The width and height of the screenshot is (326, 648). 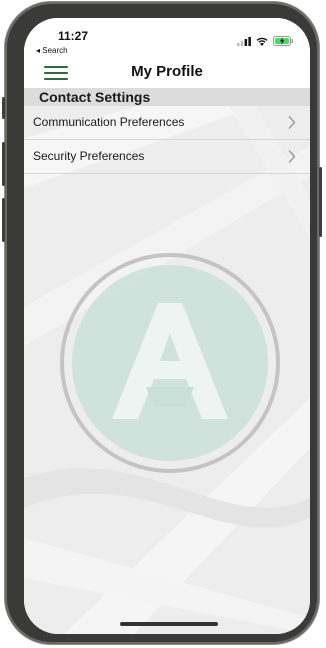 What do you see at coordinates (283, 41) in the screenshot?
I see `battery-charging-icon` at bounding box center [283, 41].